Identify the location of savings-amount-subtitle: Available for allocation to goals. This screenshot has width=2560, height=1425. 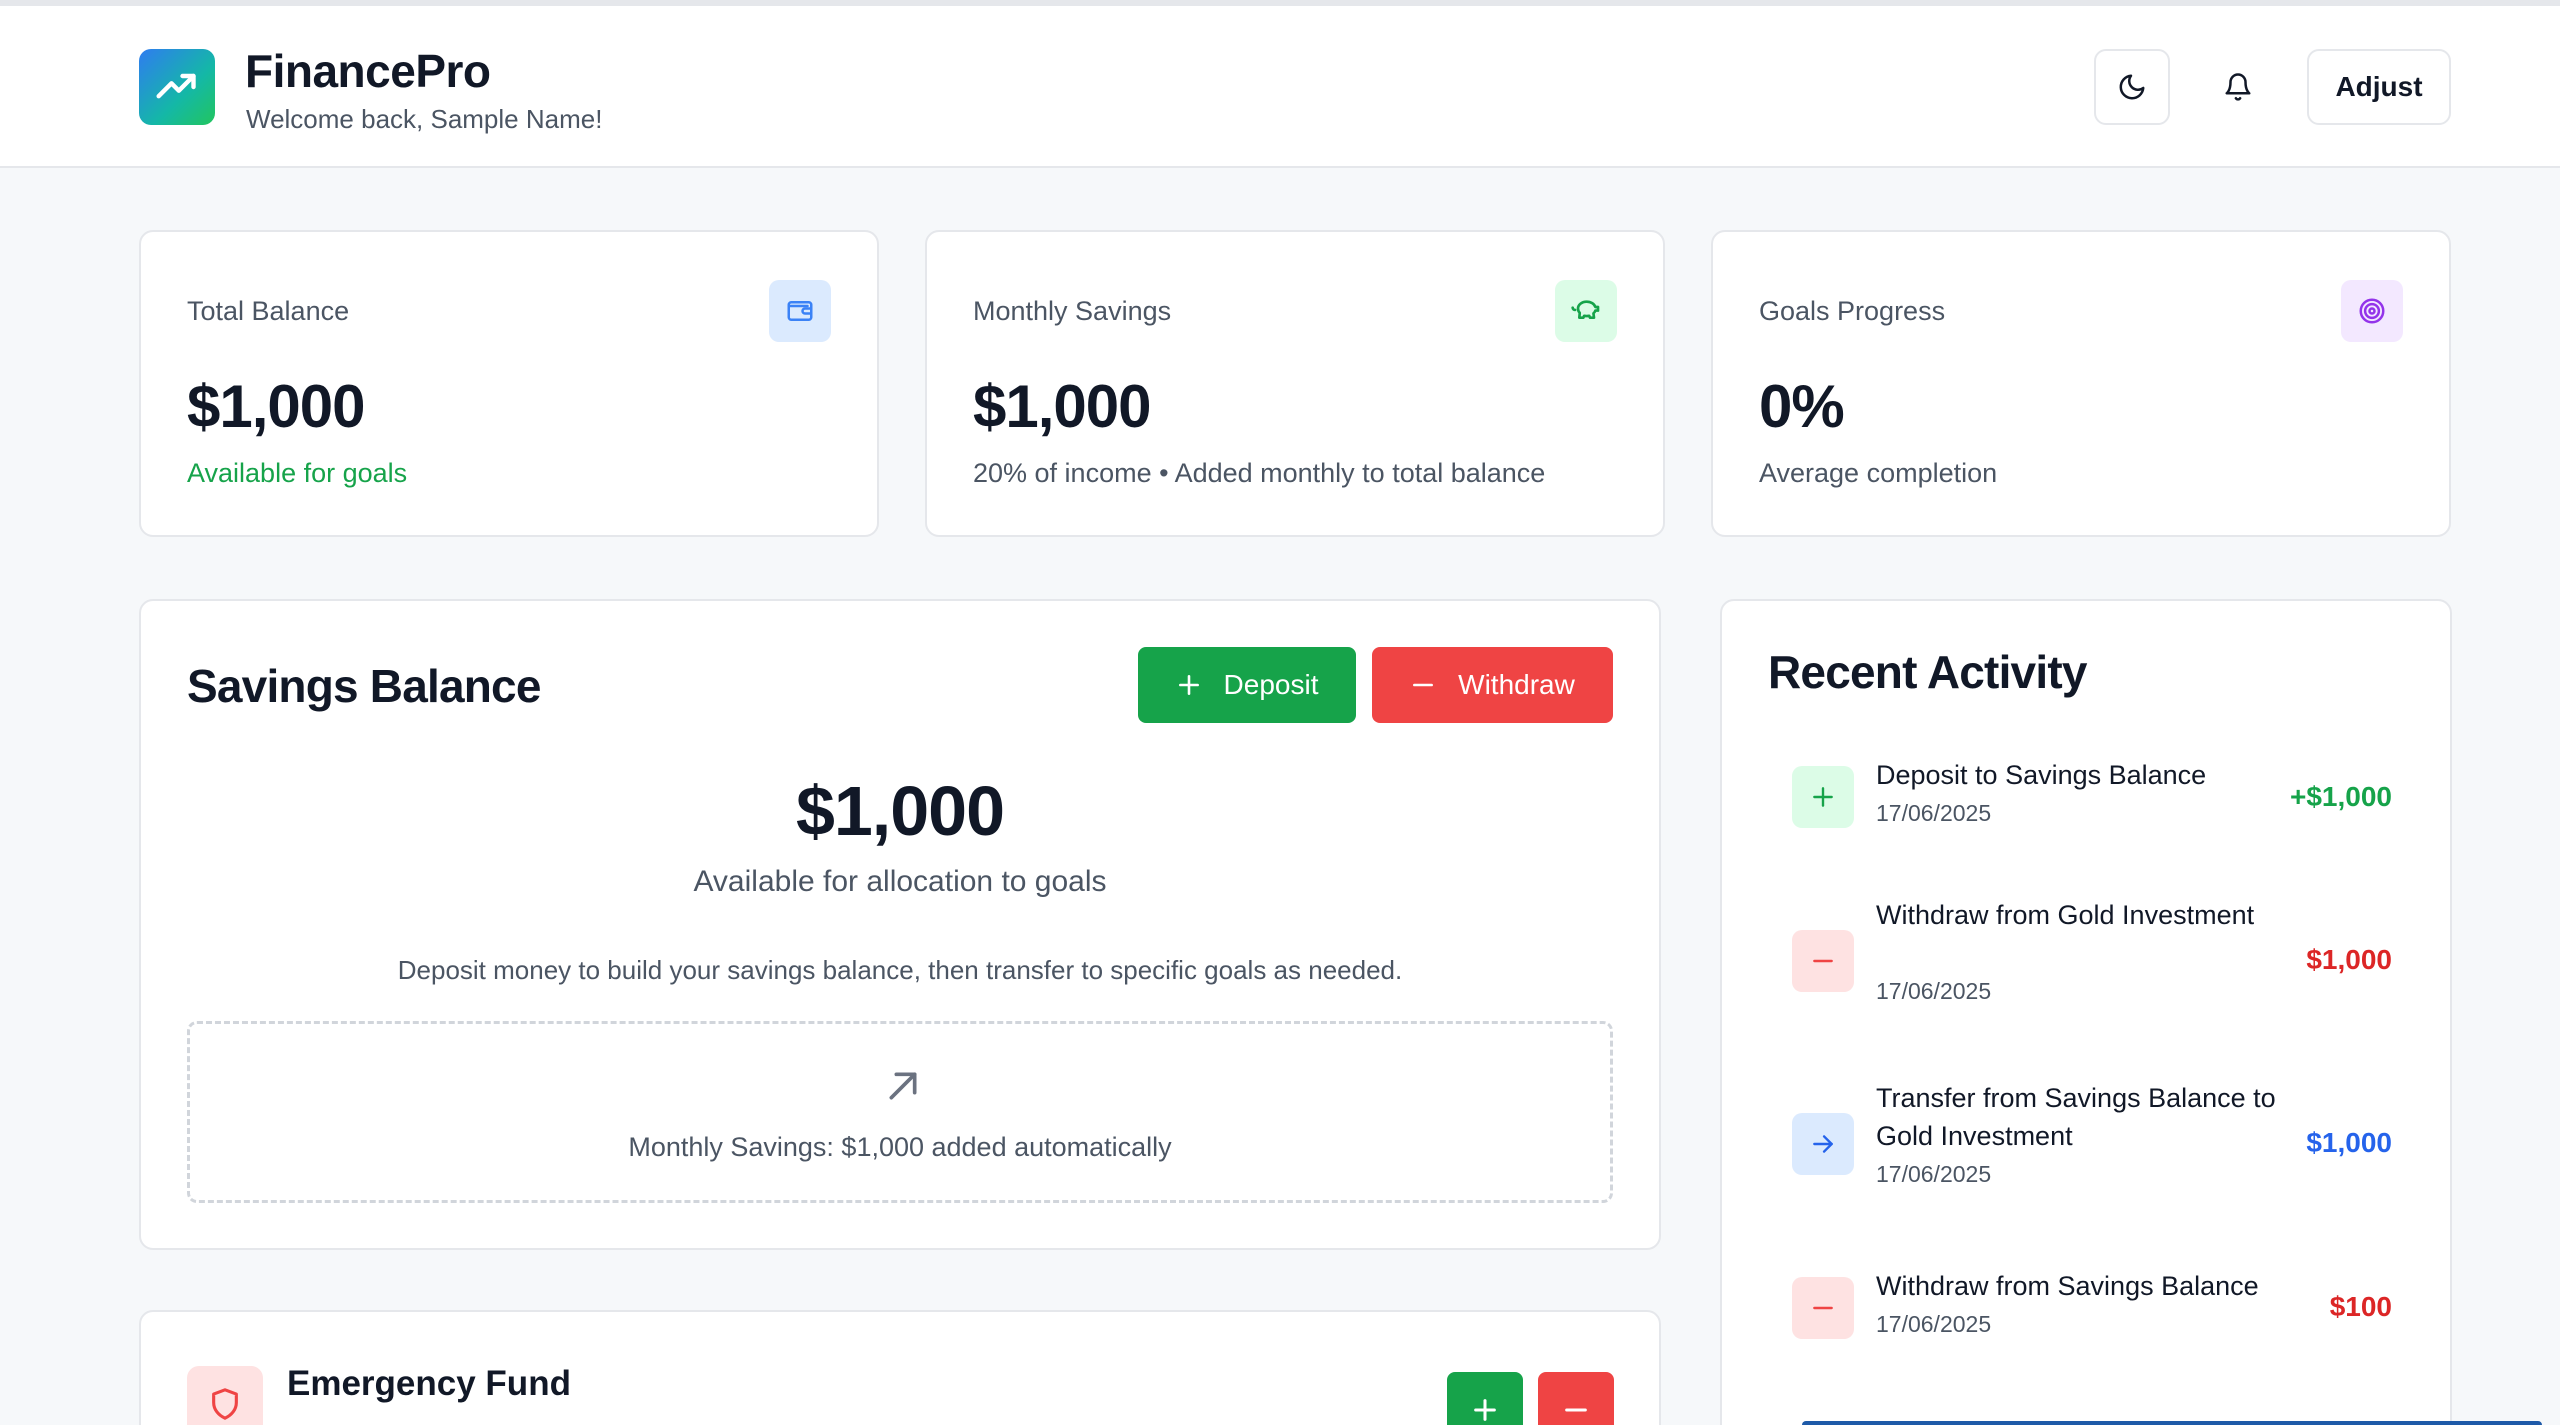
(900, 881).